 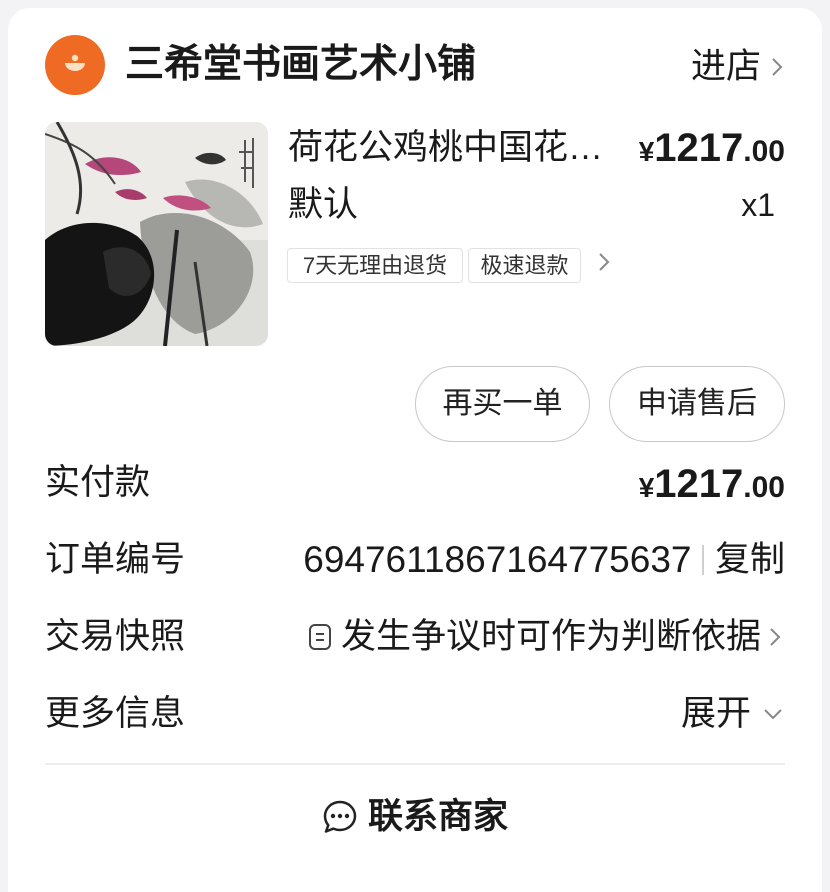 I want to click on more-info-label: 更多信息, so click(x=115, y=713).